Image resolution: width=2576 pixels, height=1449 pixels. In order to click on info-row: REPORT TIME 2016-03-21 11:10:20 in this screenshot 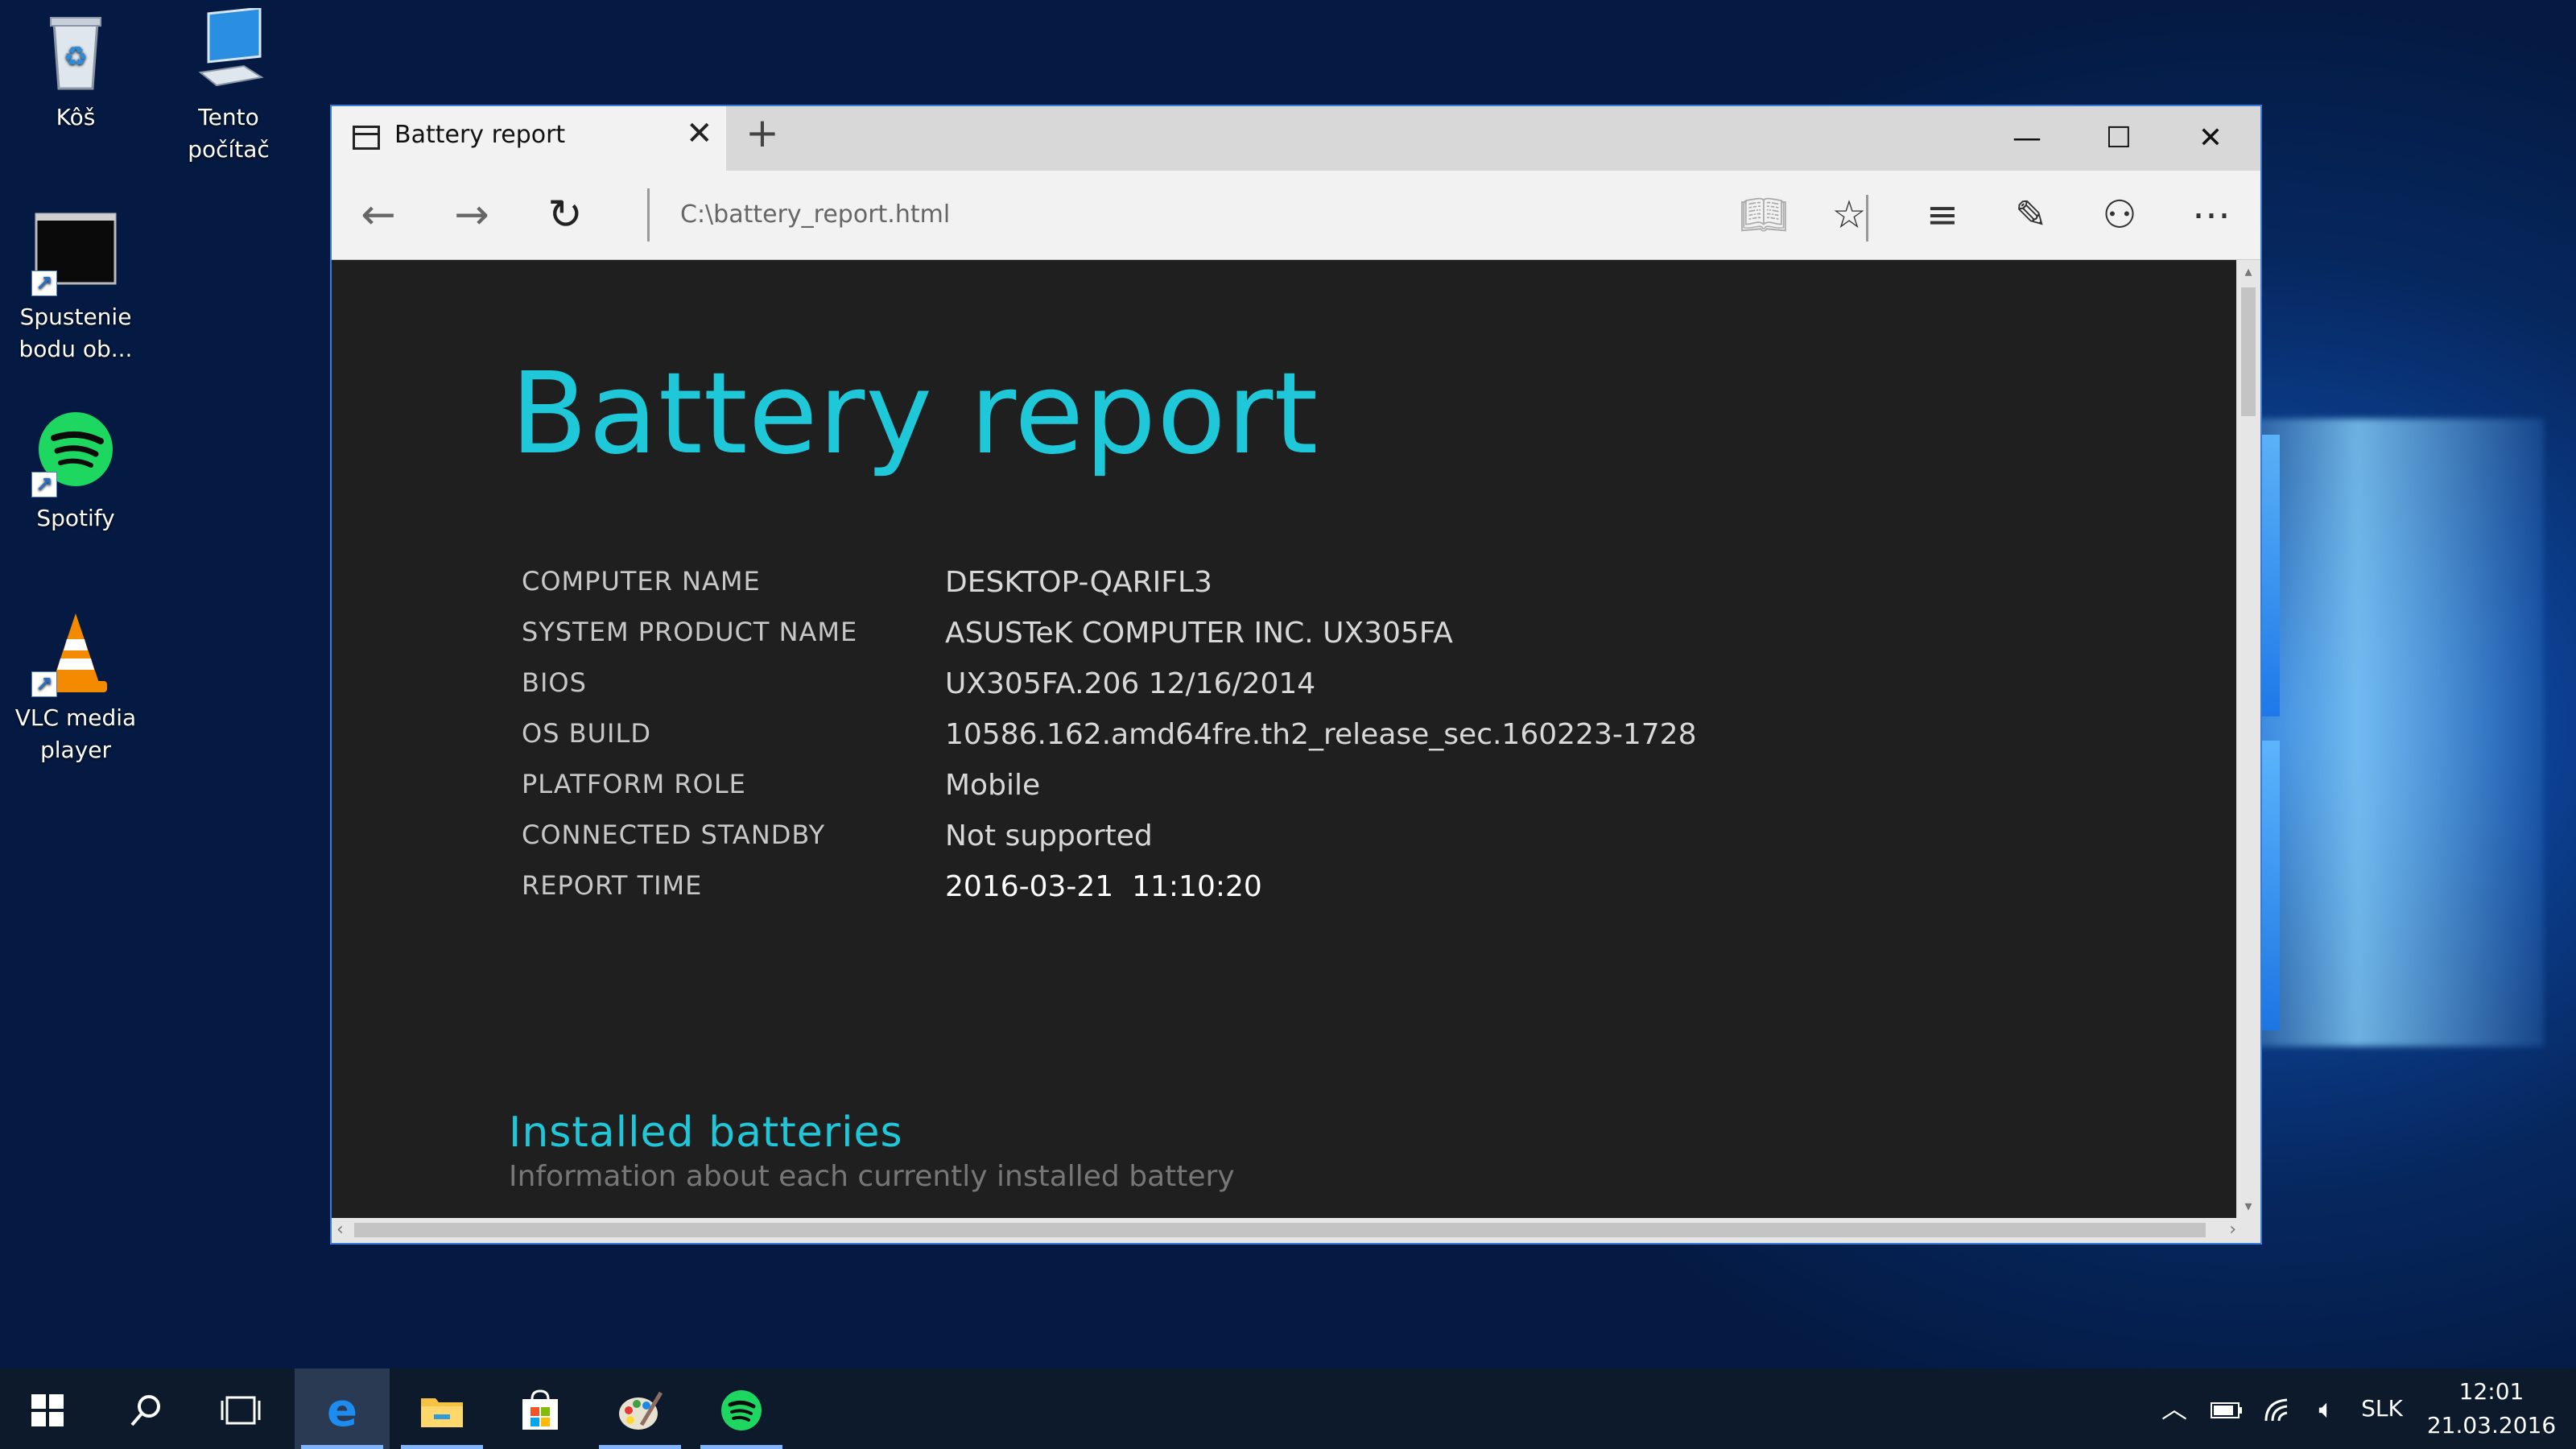, I will do `click(1246, 895)`.